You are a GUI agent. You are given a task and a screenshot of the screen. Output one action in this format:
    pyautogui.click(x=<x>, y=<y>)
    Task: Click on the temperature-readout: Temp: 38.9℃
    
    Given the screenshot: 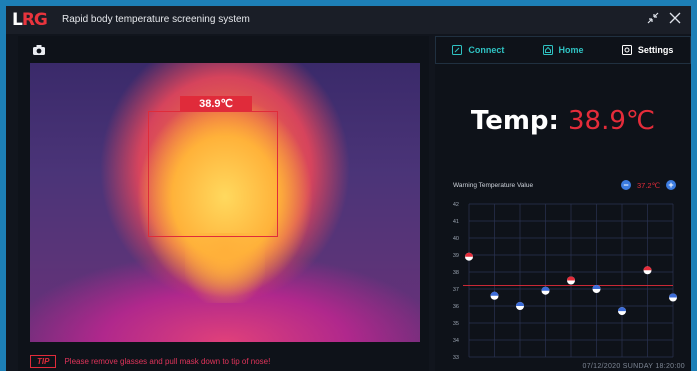 What is the action you would take?
    pyautogui.click(x=563, y=121)
    